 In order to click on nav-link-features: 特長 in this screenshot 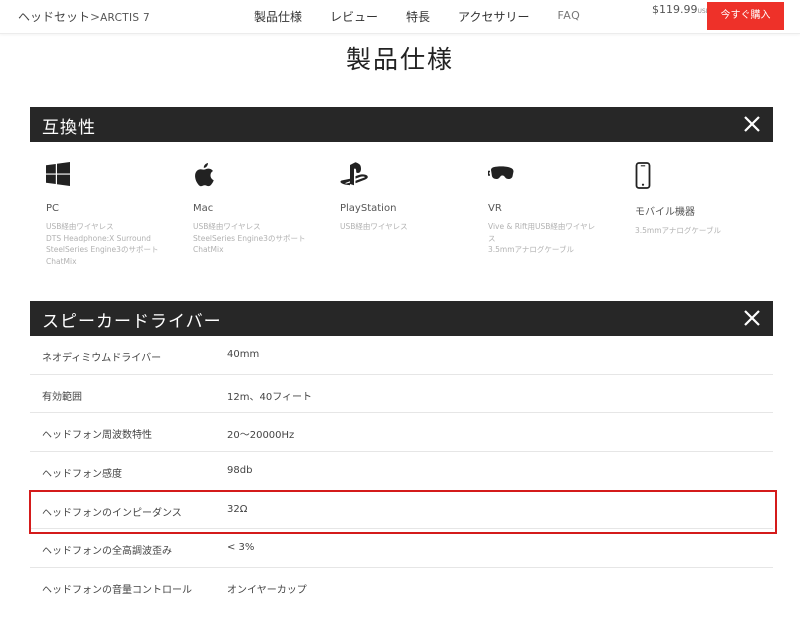, I will do `click(418, 16)`.